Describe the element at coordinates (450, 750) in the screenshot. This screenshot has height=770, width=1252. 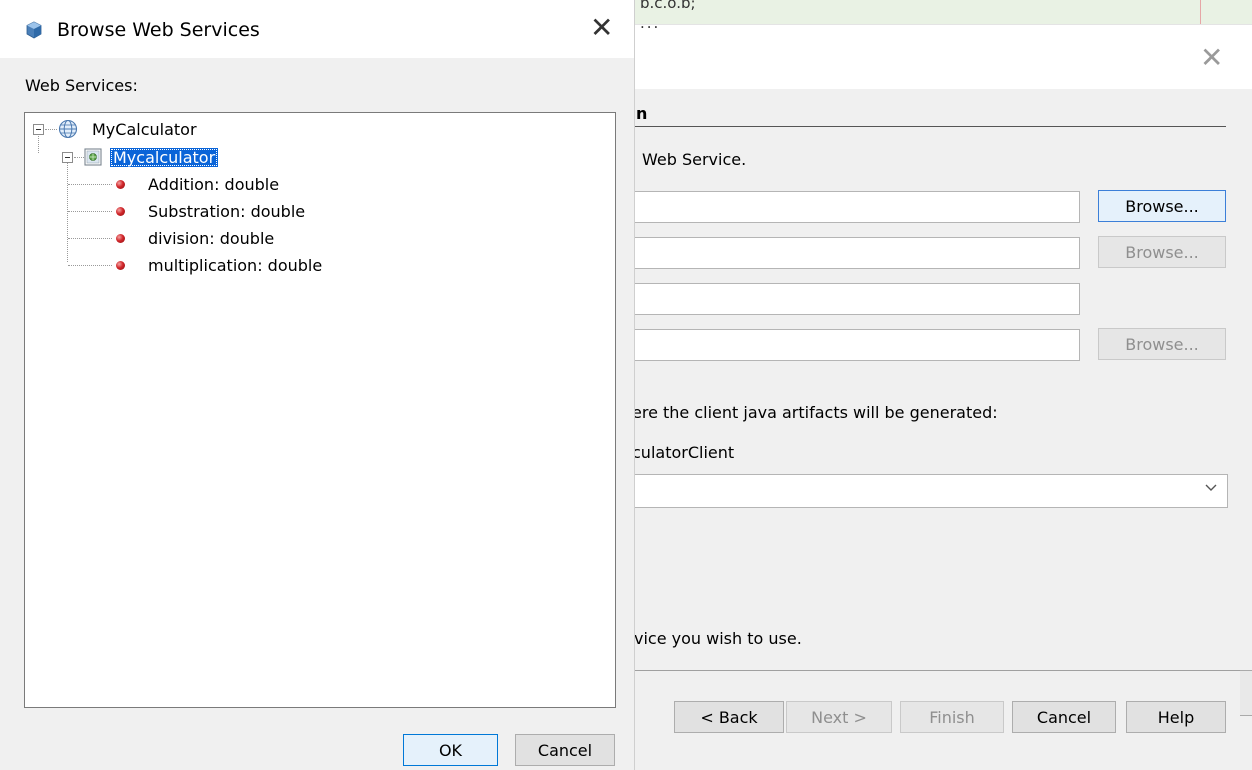
I see `ok-button: OK` at that location.